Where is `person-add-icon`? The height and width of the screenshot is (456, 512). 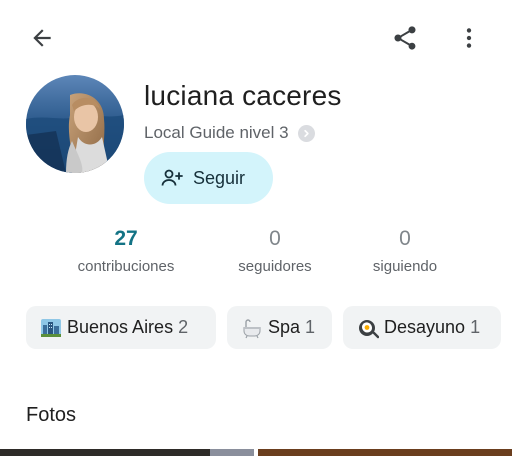
person-add-icon is located at coordinates (172, 177).